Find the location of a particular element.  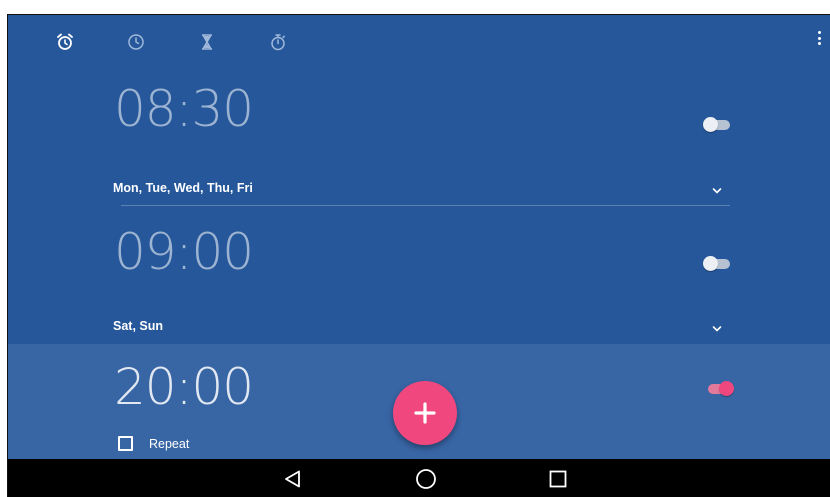

recents-icon is located at coordinates (558, 479).